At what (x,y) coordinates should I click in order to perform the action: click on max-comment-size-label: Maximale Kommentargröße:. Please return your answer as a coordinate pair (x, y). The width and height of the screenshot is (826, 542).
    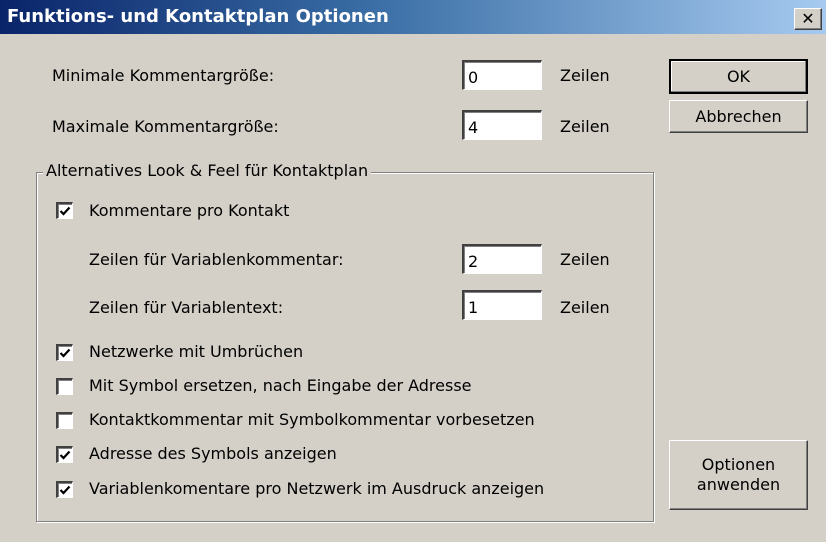
    Looking at the image, I should click on (165, 126).